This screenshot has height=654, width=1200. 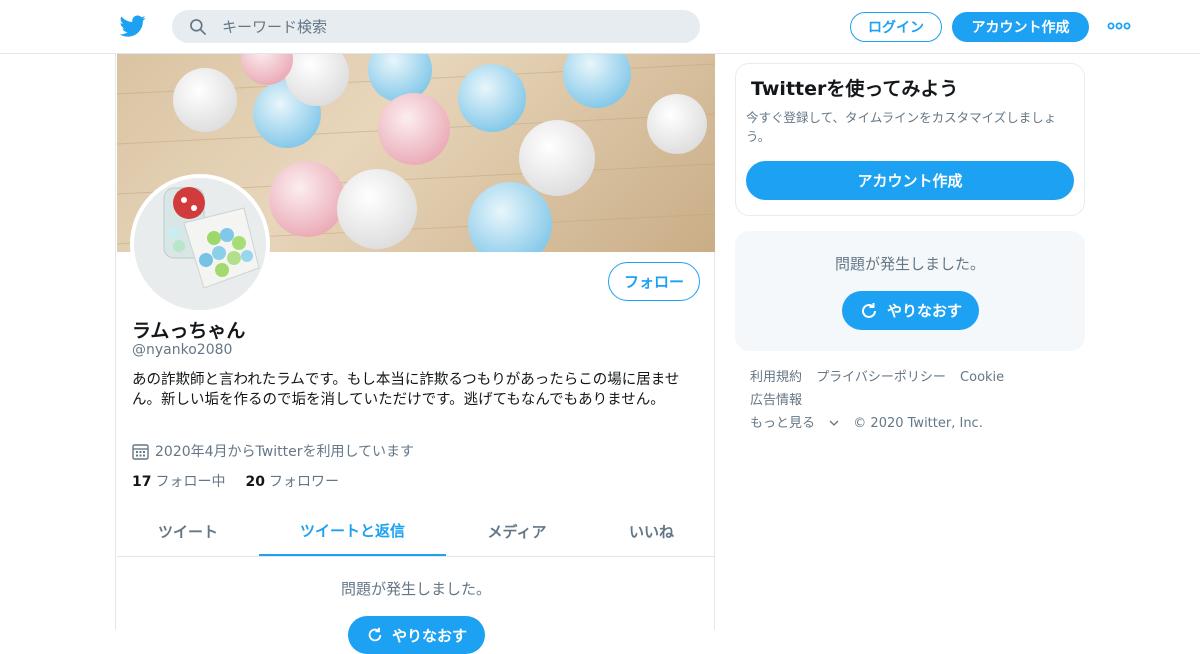 I want to click on footer-copyright: © 2020 Twitter, Inc., so click(x=918, y=423).